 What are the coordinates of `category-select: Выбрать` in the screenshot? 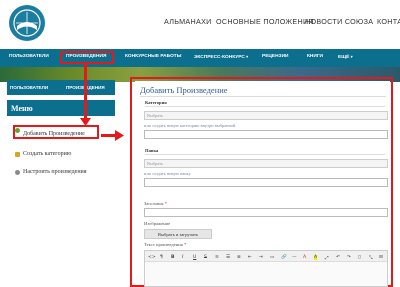 It's located at (266, 115).